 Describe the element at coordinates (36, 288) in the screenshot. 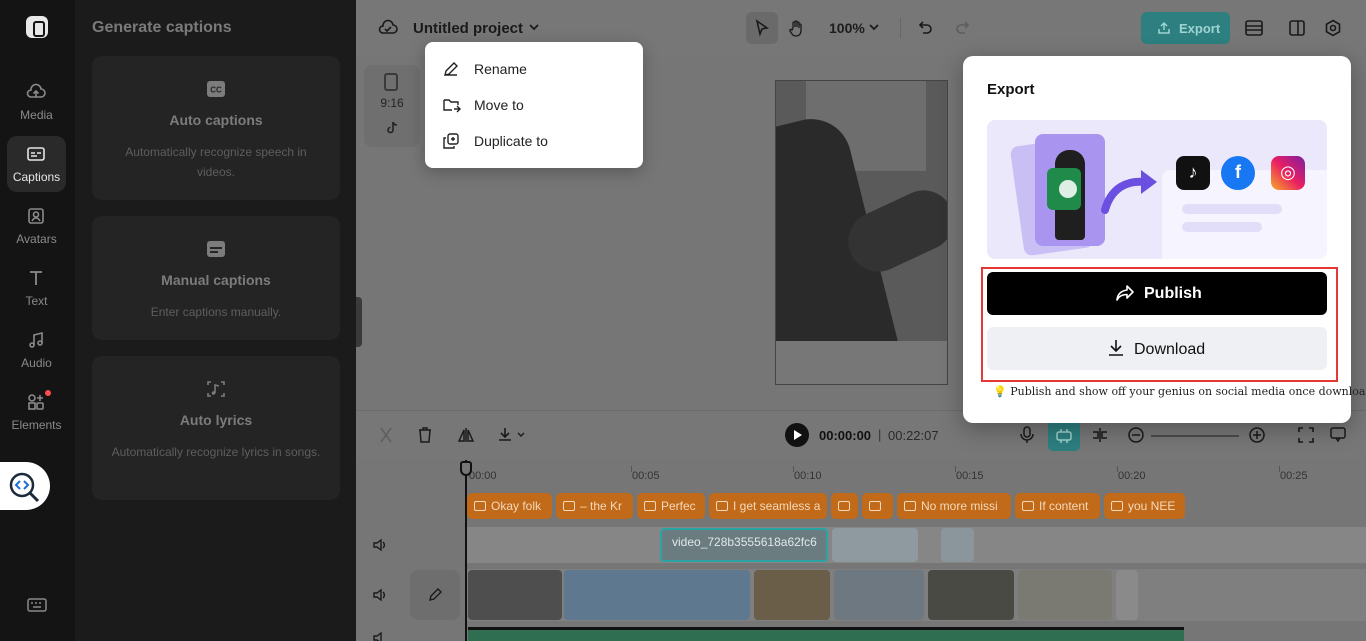

I see `rail-item-text: Text` at that location.